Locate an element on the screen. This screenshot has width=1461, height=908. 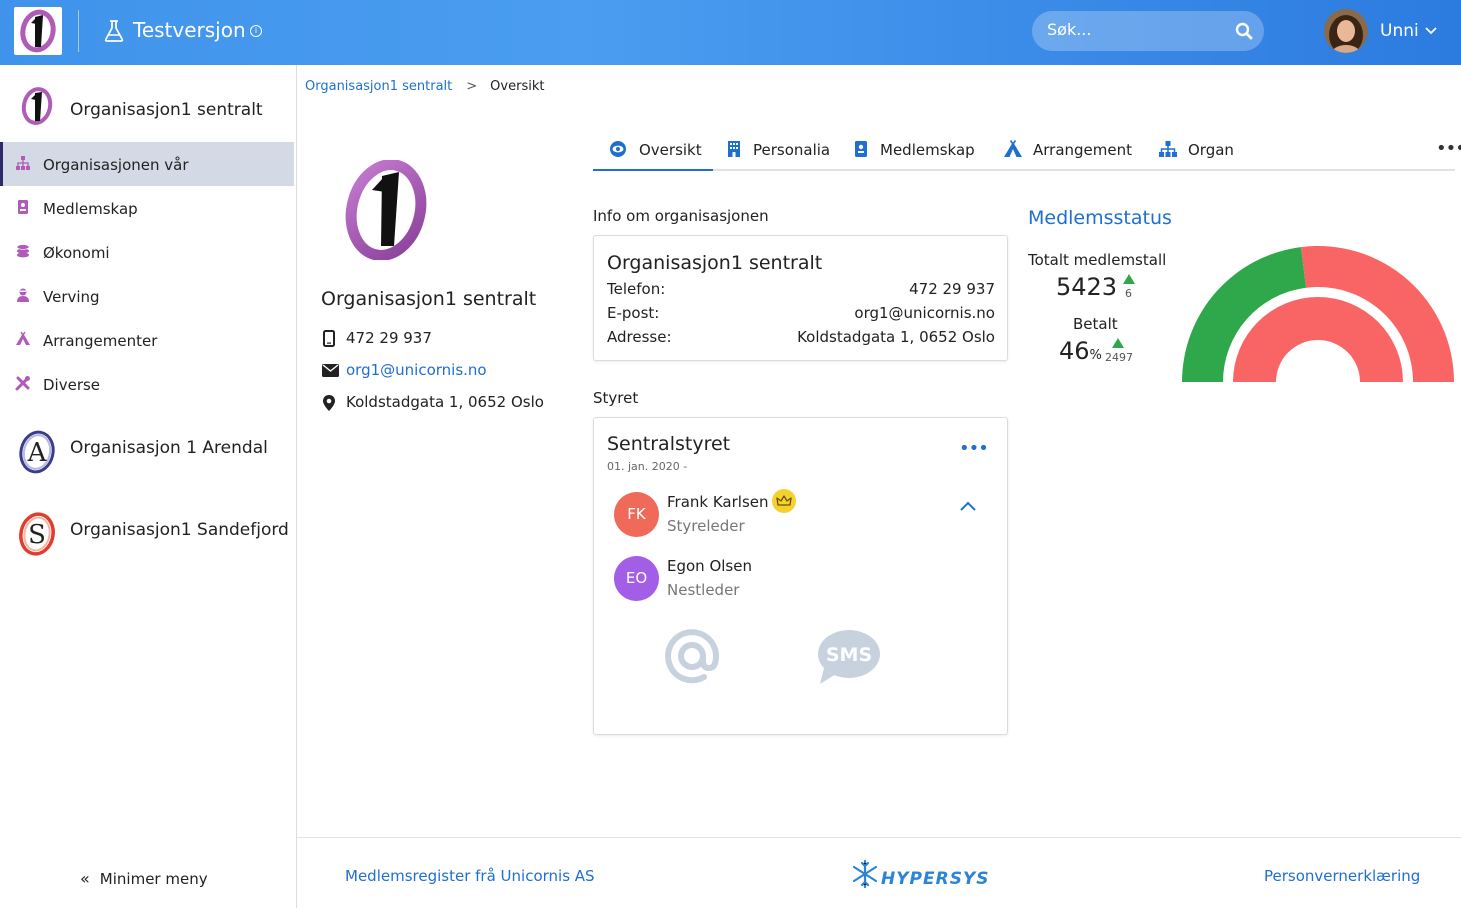
tab-label: Organ is located at coordinates (1211, 150).